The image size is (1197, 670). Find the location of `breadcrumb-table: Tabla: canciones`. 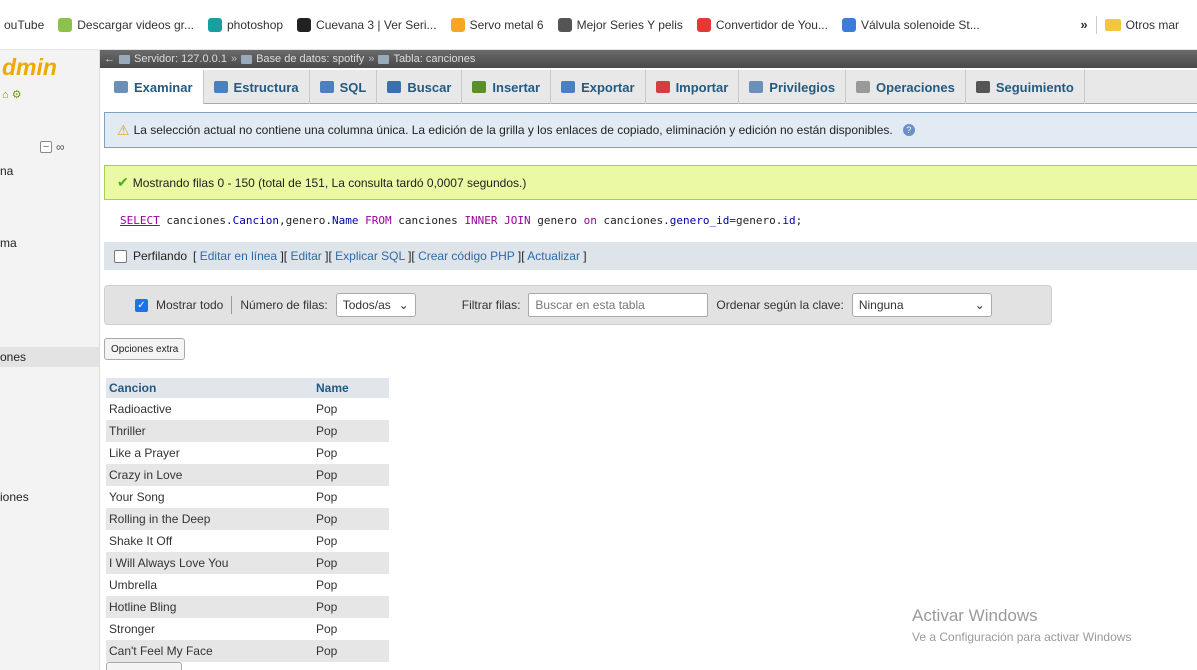

breadcrumb-table: Tabla: canciones is located at coordinates (434, 59).